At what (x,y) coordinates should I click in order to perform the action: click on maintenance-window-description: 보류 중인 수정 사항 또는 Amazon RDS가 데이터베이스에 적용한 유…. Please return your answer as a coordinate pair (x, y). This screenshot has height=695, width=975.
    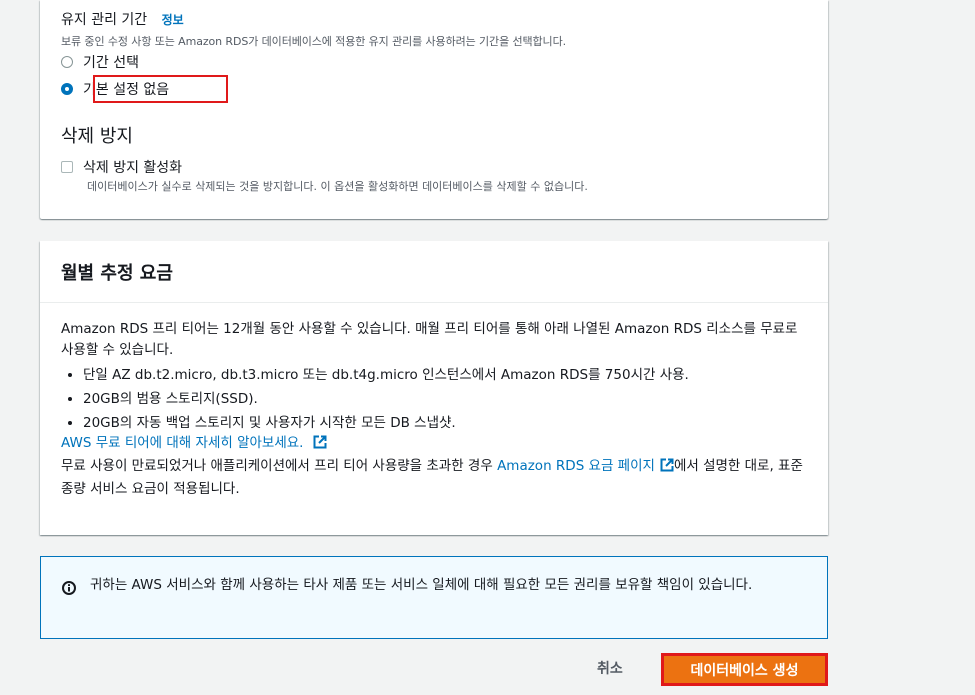
    Looking at the image, I should click on (313, 41).